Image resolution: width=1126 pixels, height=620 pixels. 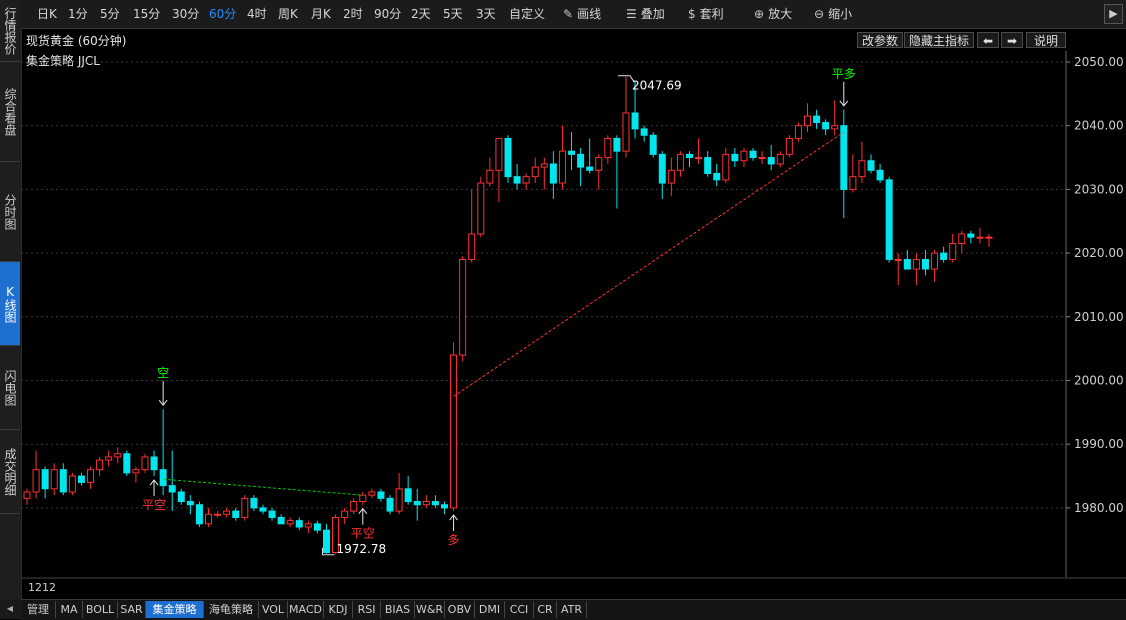 I want to click on period-button-0: 日K, so click(x=47, y=14).